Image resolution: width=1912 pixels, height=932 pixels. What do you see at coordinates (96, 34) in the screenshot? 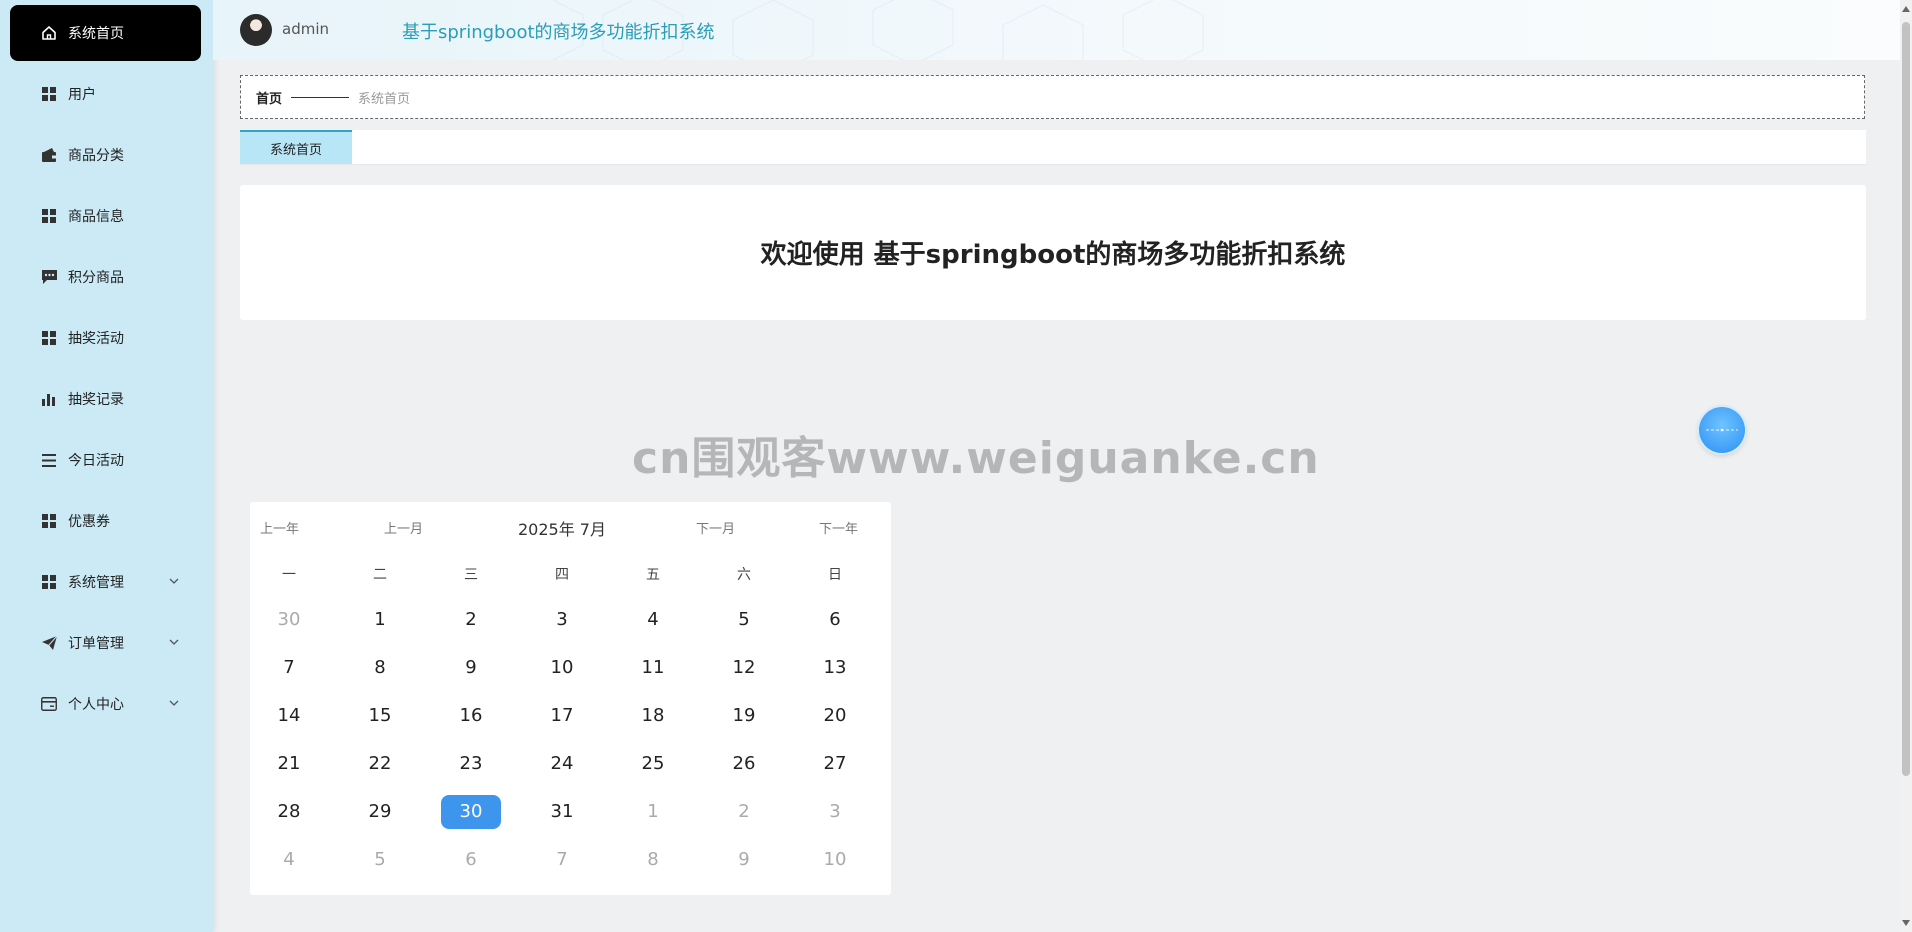
I see `sidebar-item-label: 系统首页` at bounding box center [96, 34].